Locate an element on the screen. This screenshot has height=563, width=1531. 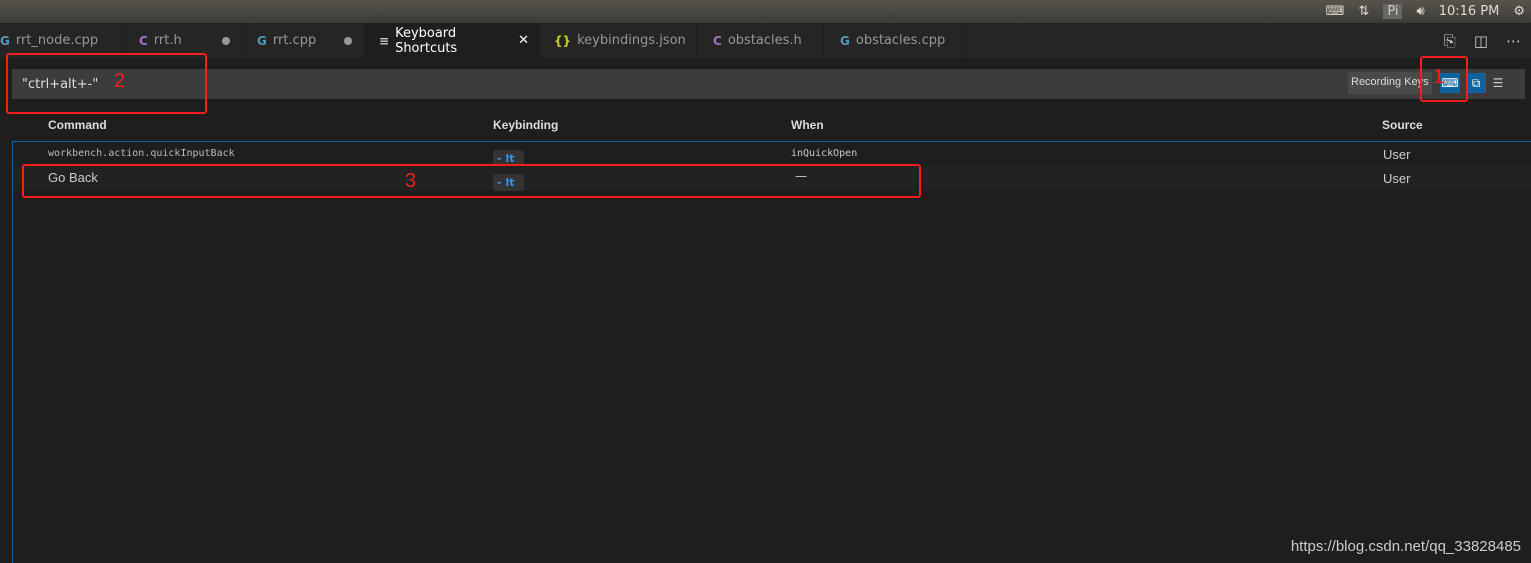
sort-precedence-icon: ⧉ is located at coordinates (1476, 82).